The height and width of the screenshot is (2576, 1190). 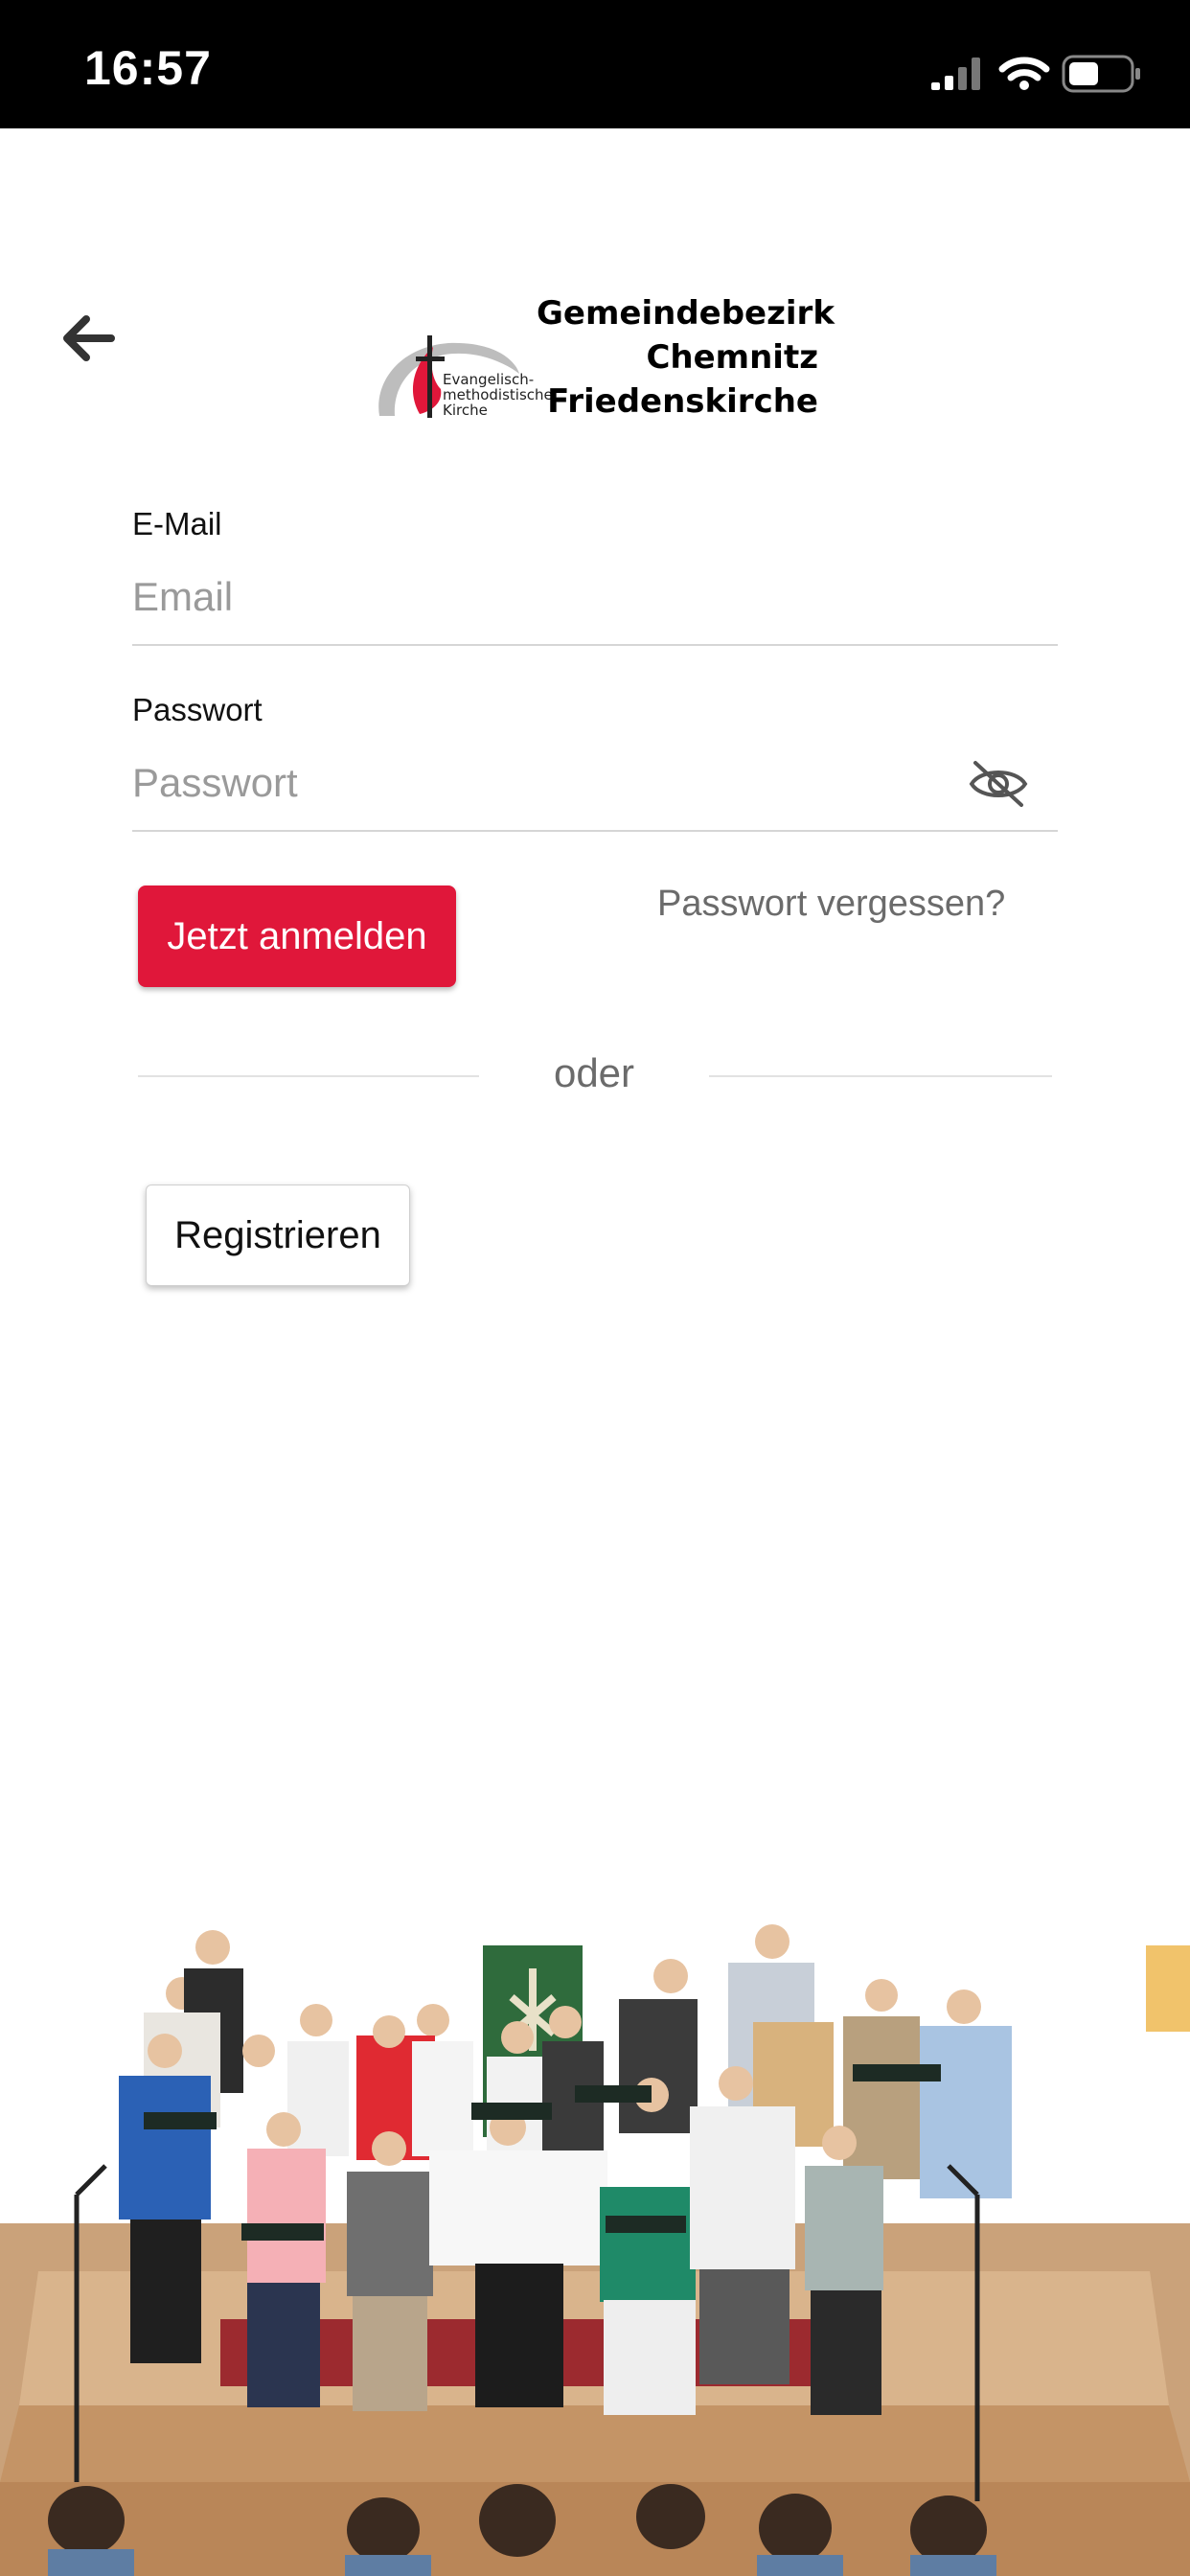 I want to click on password-label: Passwort, so click(x=198, y=709).